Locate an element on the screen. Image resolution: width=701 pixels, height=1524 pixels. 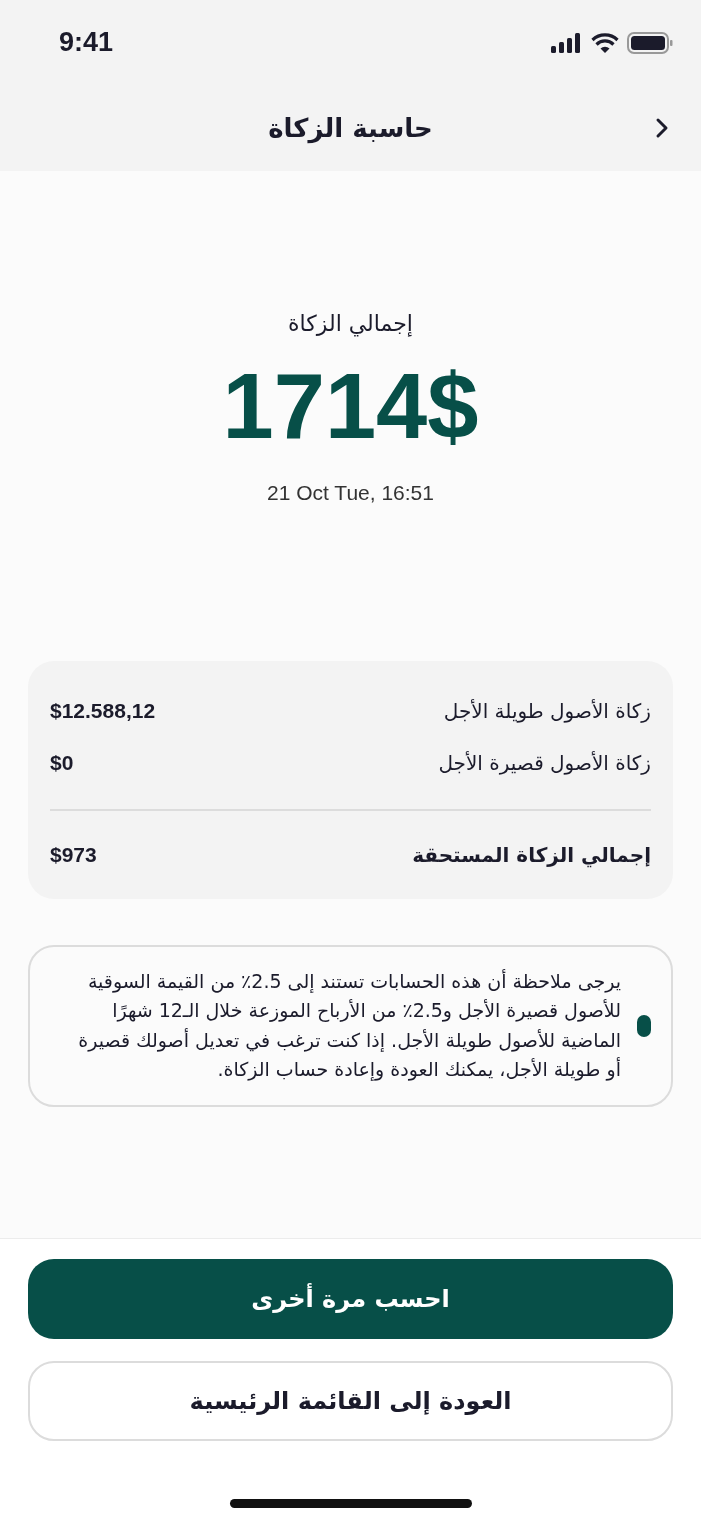
total-label: إجمالي الزكاة is located at coordinates (350, 323).